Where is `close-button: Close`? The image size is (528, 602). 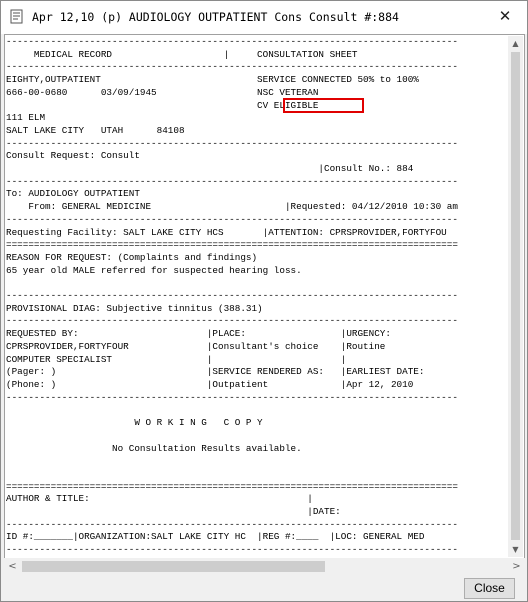 close-button: Close is located at coordinates (489, 588).